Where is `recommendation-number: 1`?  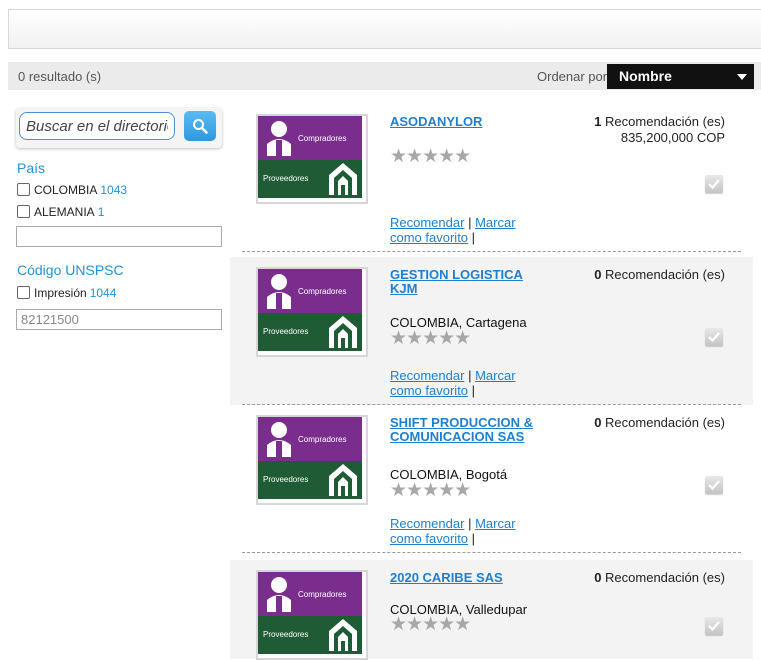 recommendation-number: 1 is located at coordinates (598, 121).